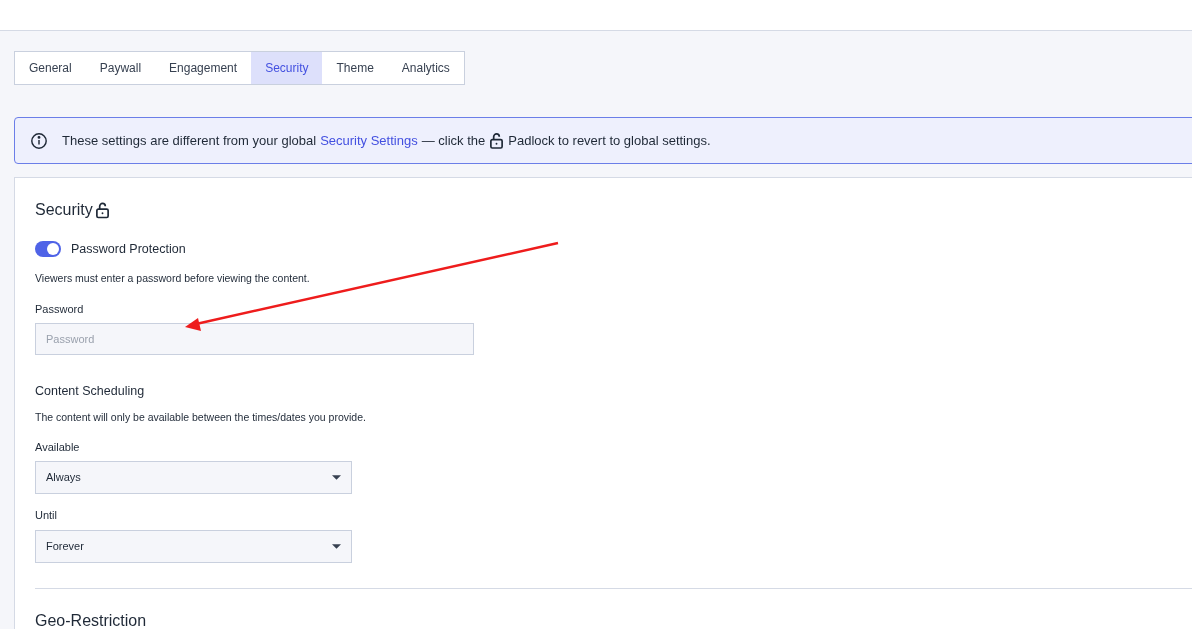  I want to click on tab: Engagement, so click(203, 68).